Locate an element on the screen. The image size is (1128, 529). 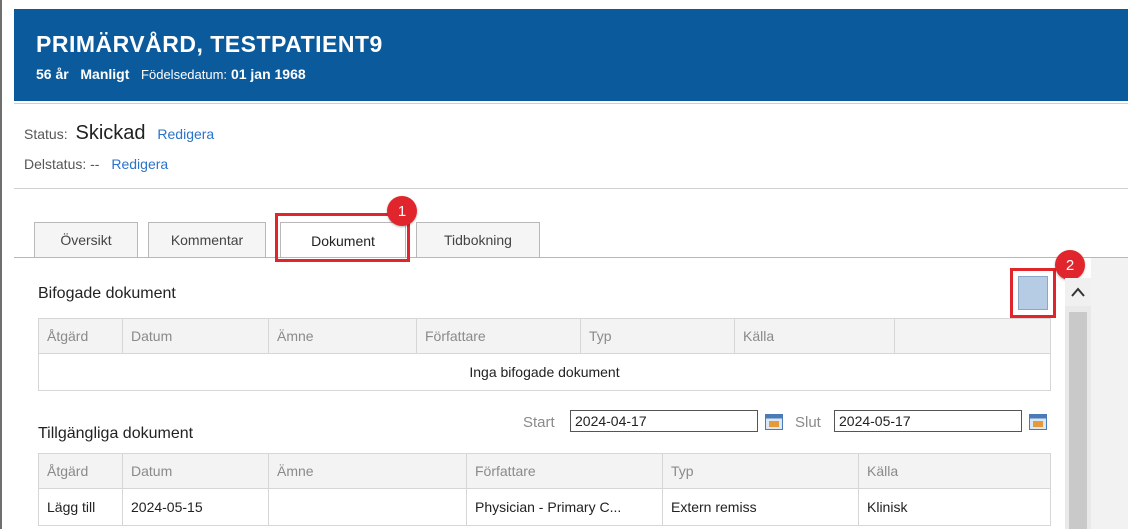
window-edge is located at coordinates (1, 264).